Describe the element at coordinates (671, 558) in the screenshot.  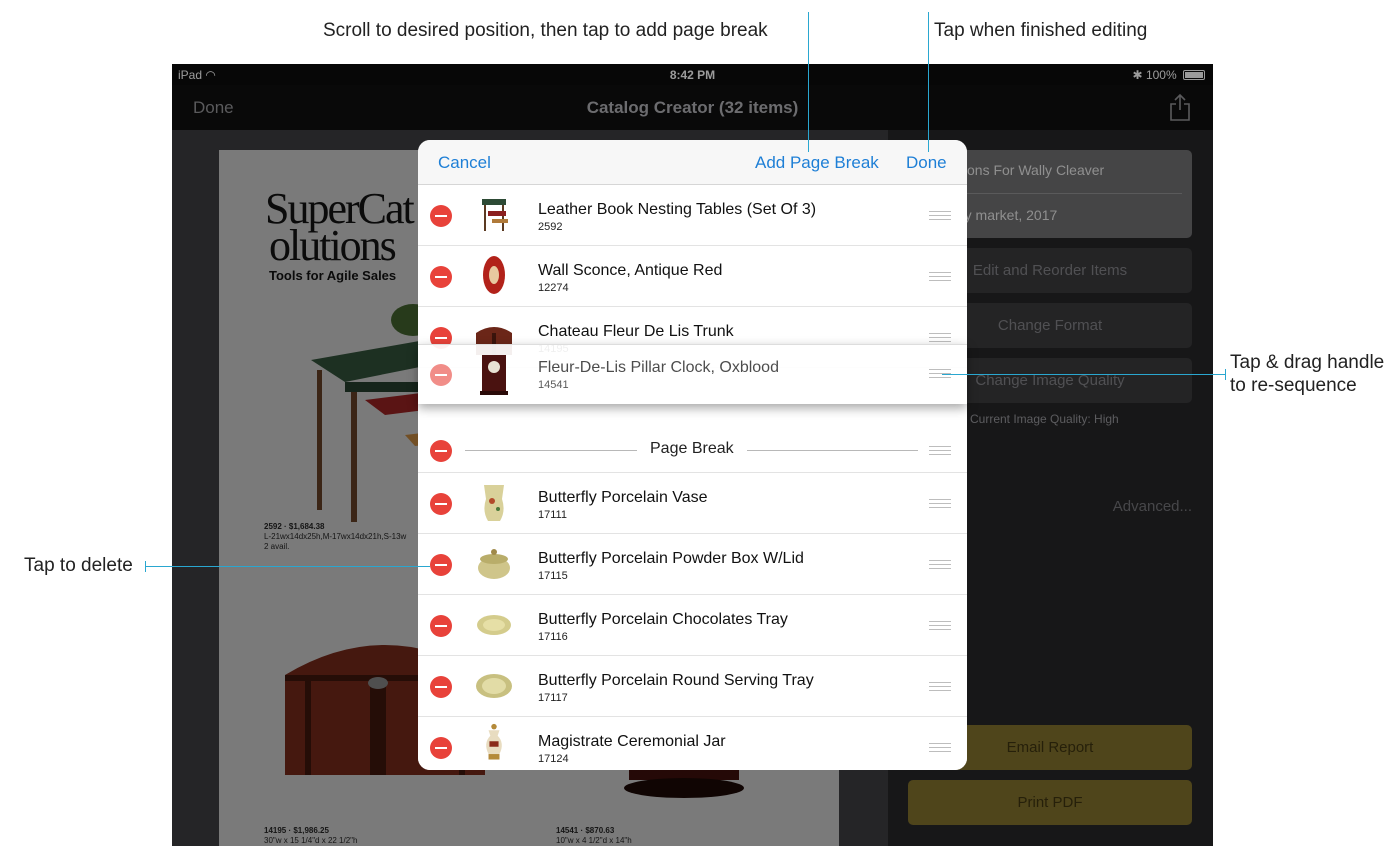
I see `item-name: Butterfly Porcelain Powder Box W/Lid` at that location.